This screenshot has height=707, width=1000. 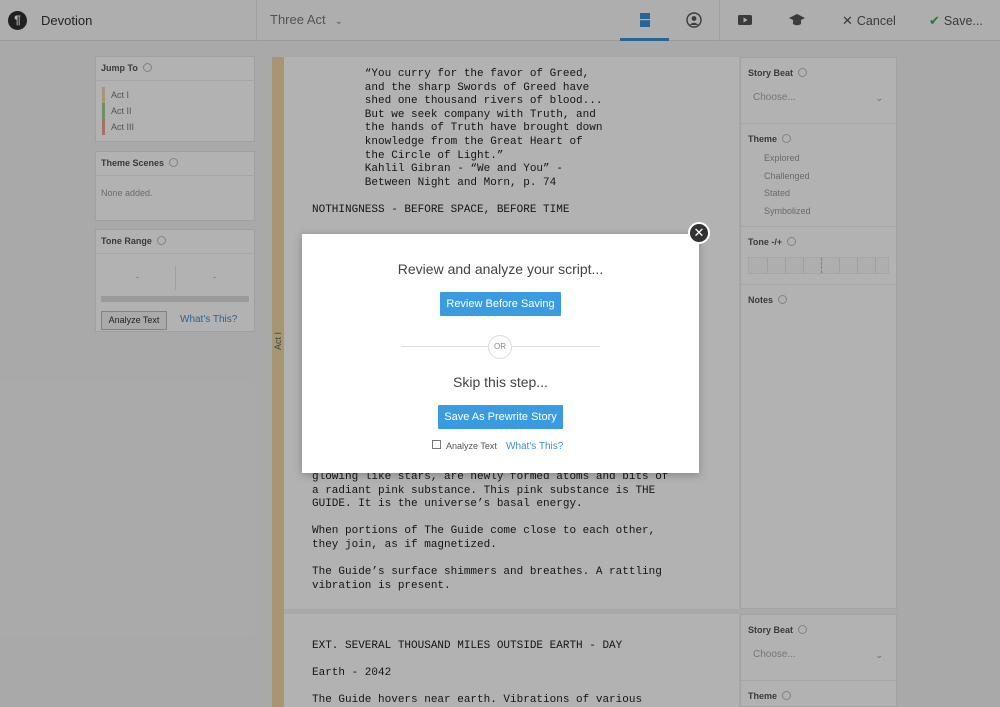 I want to click on analyze-text-label: Analyze Text, so click(x=471, y=446).